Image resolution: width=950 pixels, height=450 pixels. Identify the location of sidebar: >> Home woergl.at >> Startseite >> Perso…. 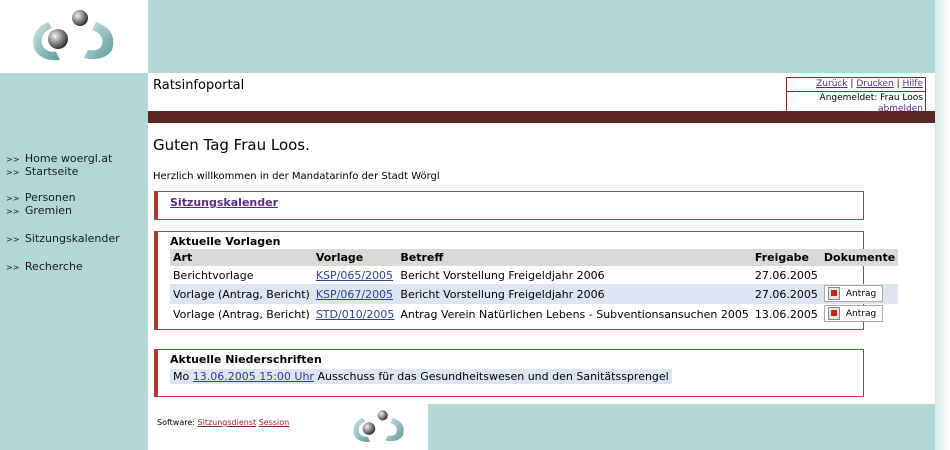
(74, 261).